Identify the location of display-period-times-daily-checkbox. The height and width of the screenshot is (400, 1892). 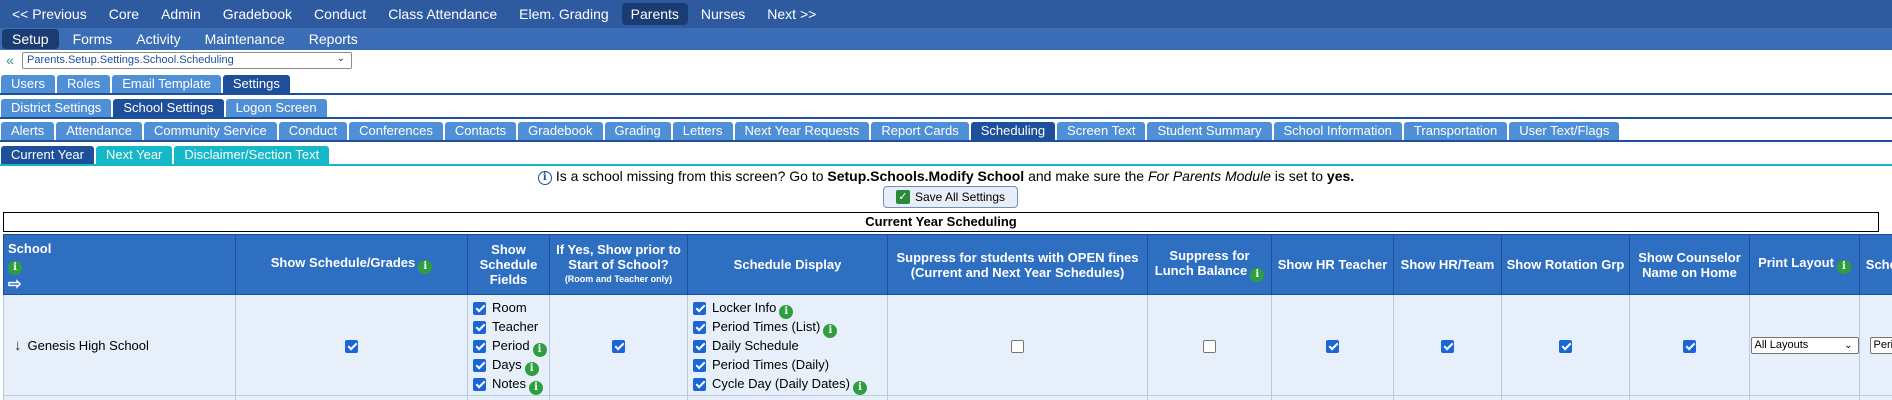
(699, 365).